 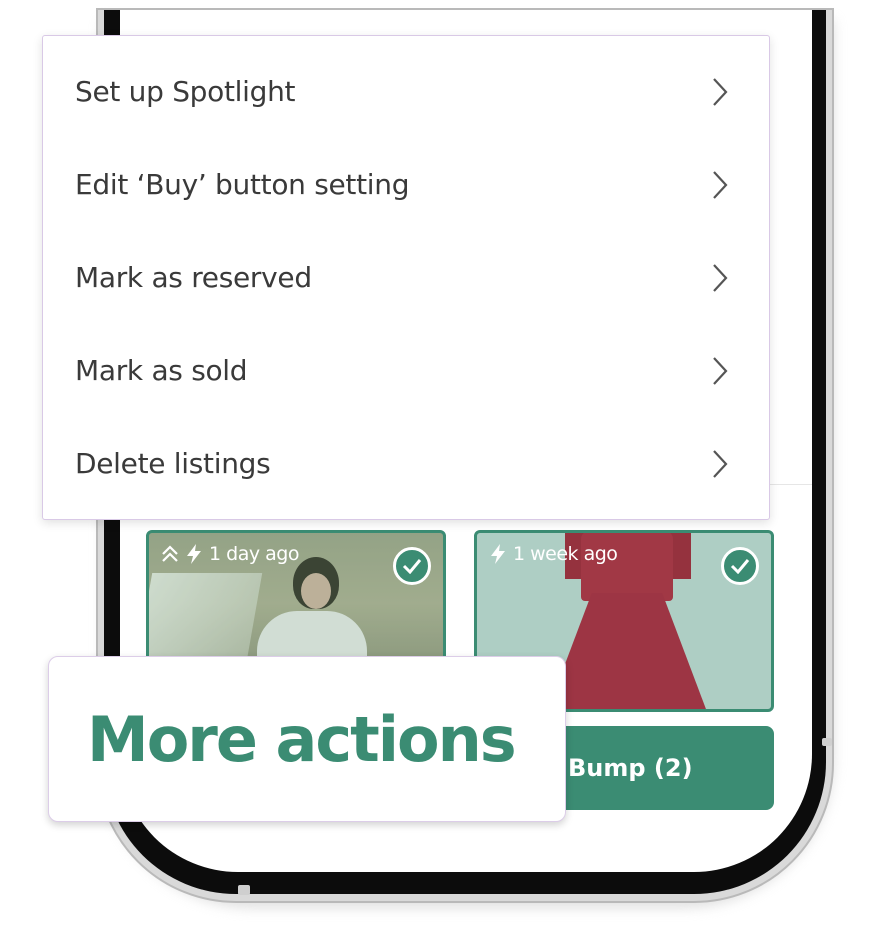 What do you see at coordinates (170, 554) in the screenshot?
I see `double-chevron-up-icon` at bounding box center [170, 554].